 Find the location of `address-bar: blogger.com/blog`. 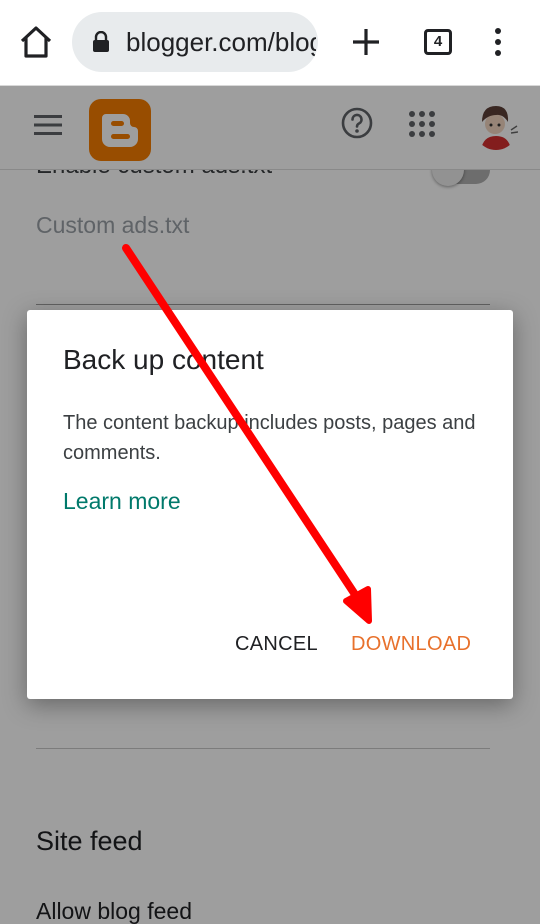

address-bar: blogger.com/blog is located at coordinates (195, 42).